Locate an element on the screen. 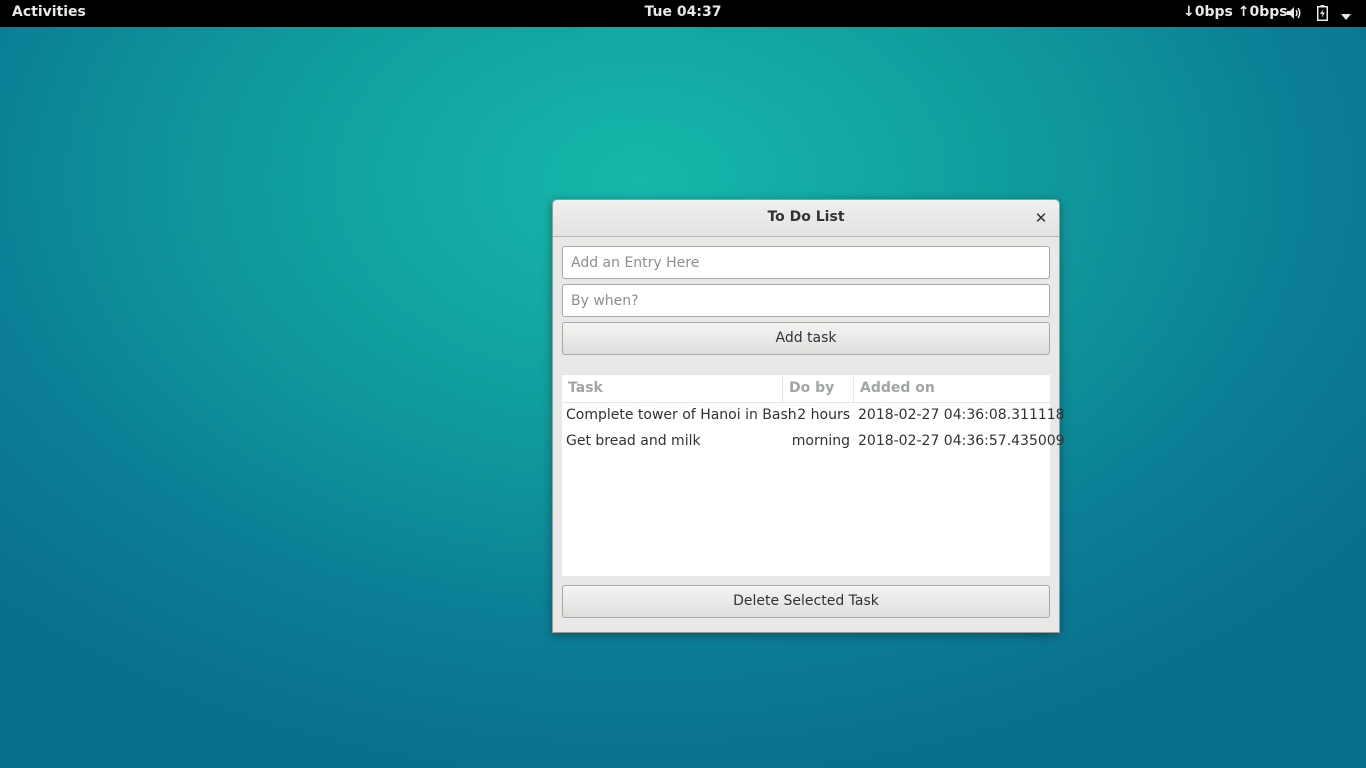 This screenshot has height=768, width=1366. task-do-by: morning is located at coordinates (820, 441).